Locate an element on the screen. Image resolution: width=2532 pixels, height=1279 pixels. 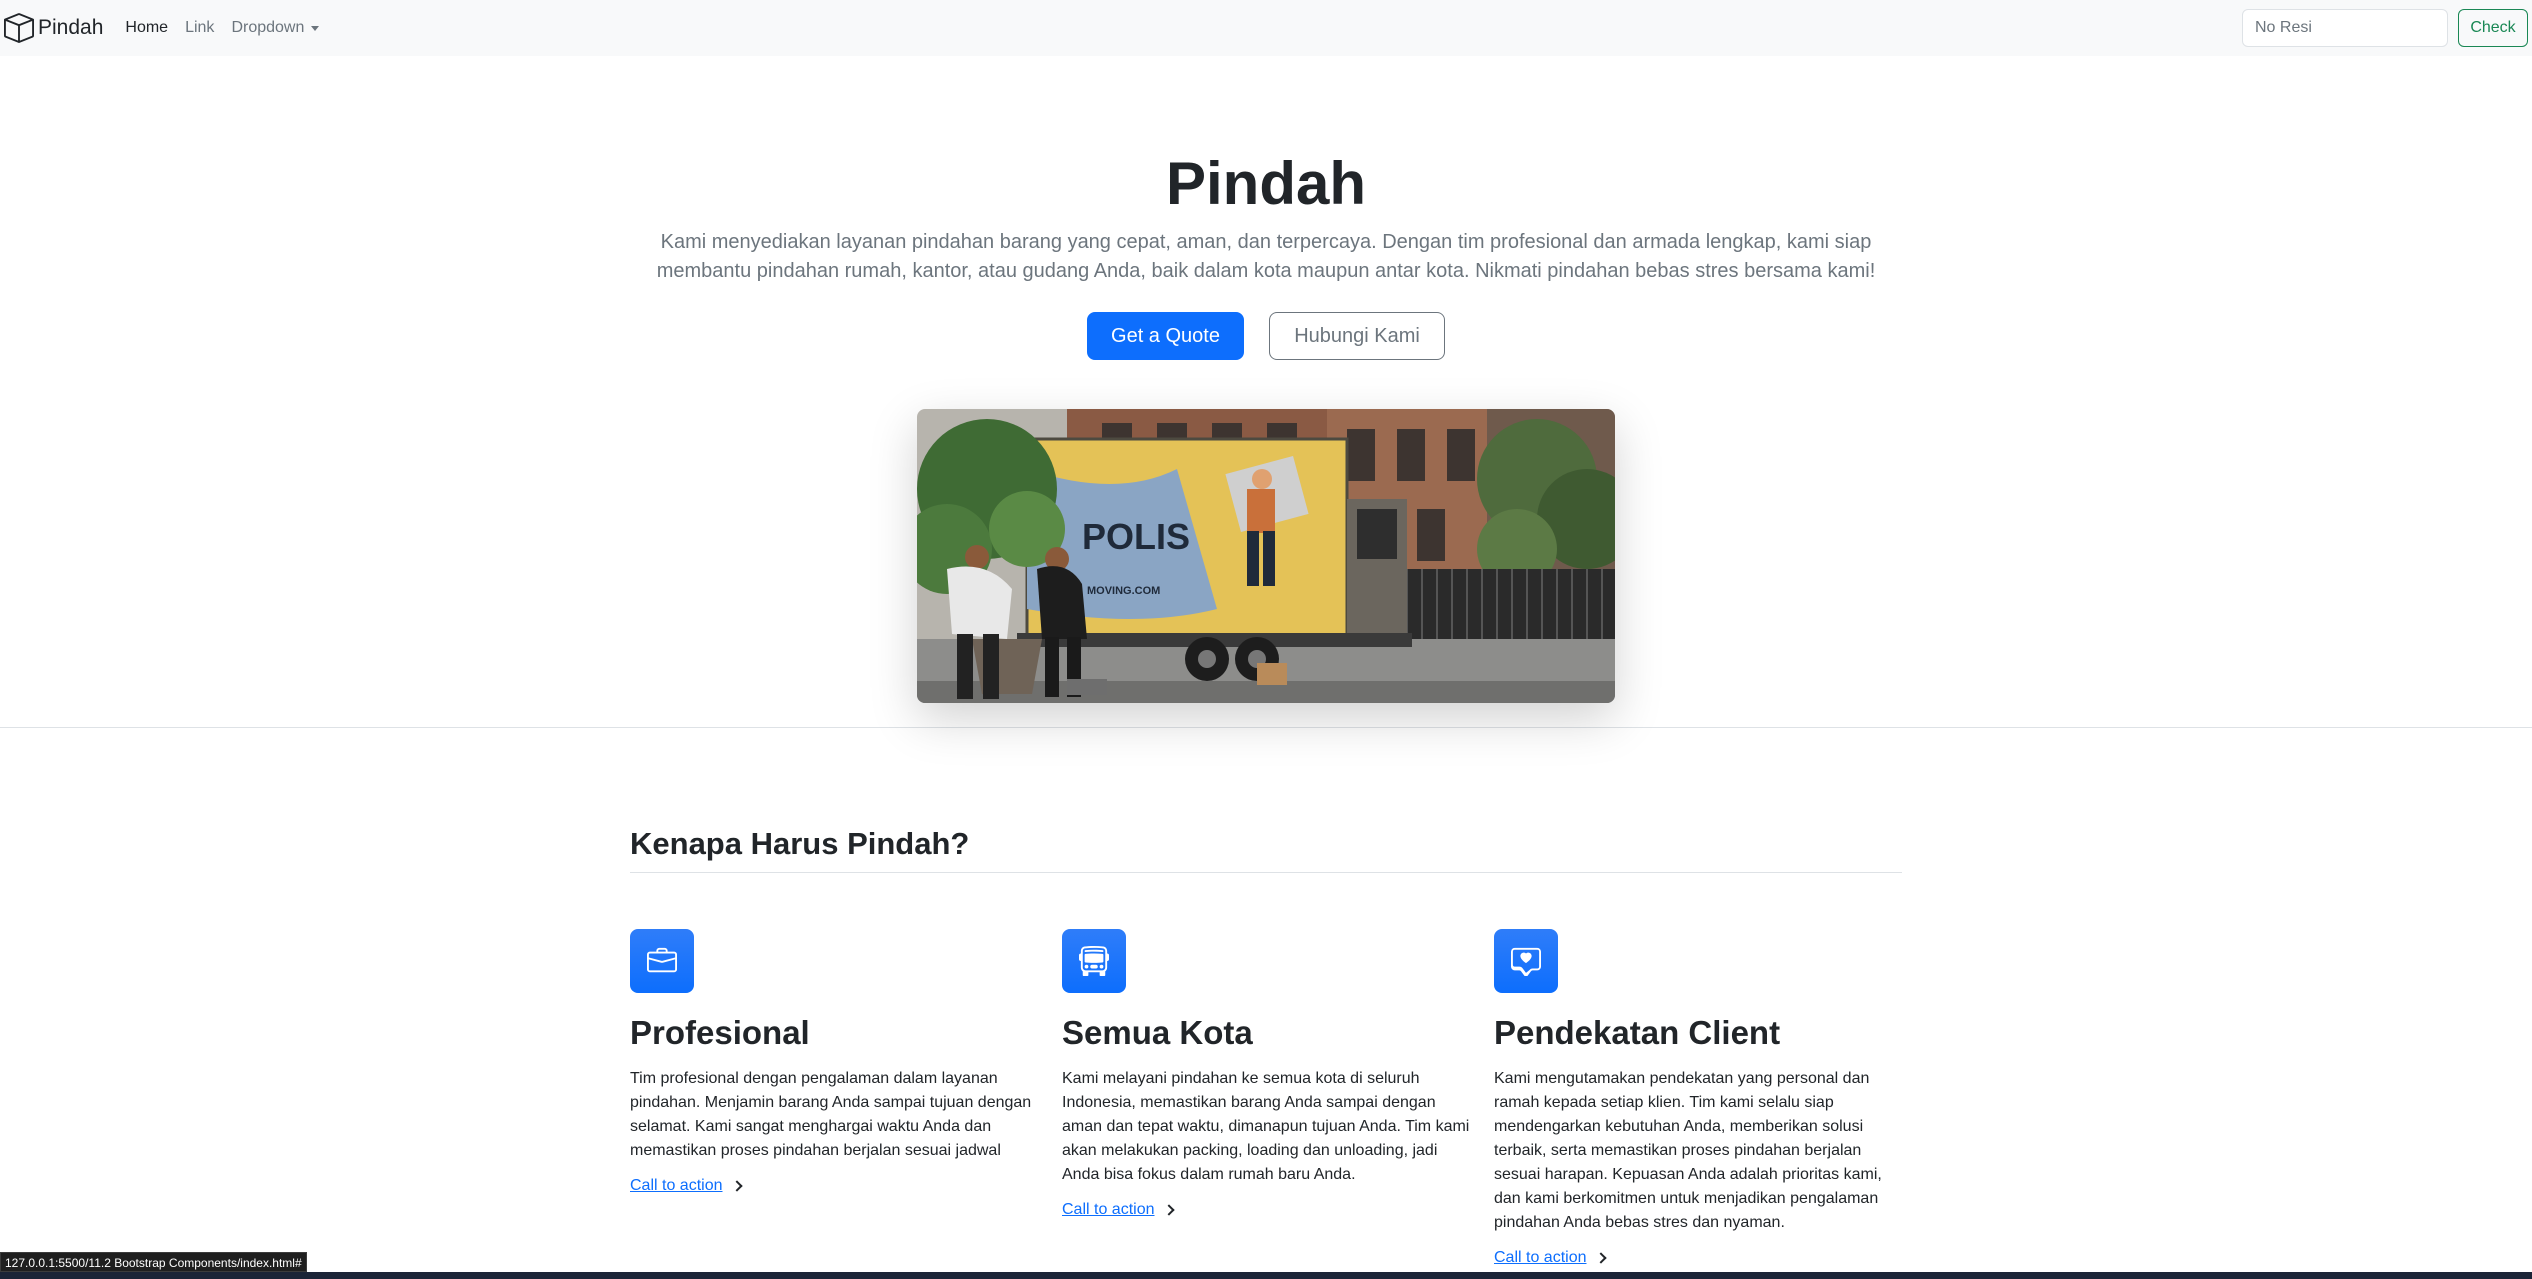
resi-search-form: Check is located at coordinates (2385, 28).